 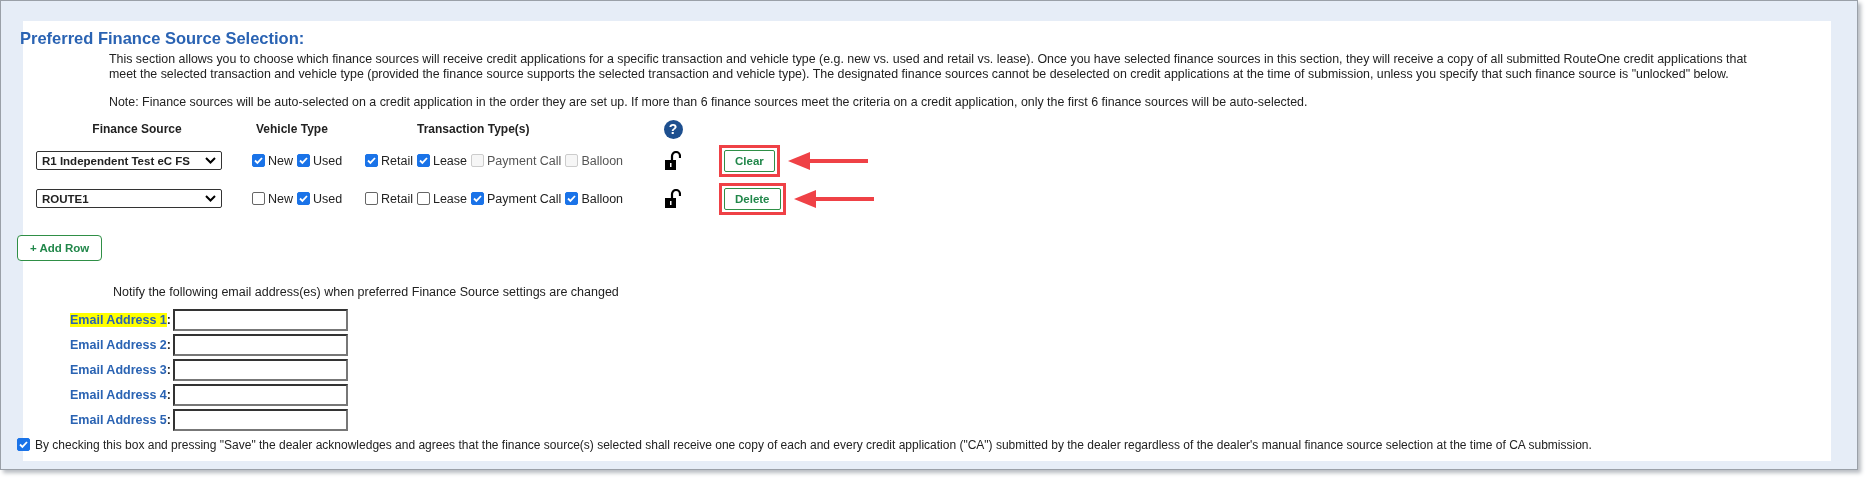 I want to click on acknowledgement-text: By checking this box and pressing "Save" the dealer acknowledges and agrees that the finance source(s) selected shall receive one copy of each and every credit application ("CA") submitted by the dealer regardless of the dealer's manual finance source selection at the time of CA submission., so click(x=813, y=444).